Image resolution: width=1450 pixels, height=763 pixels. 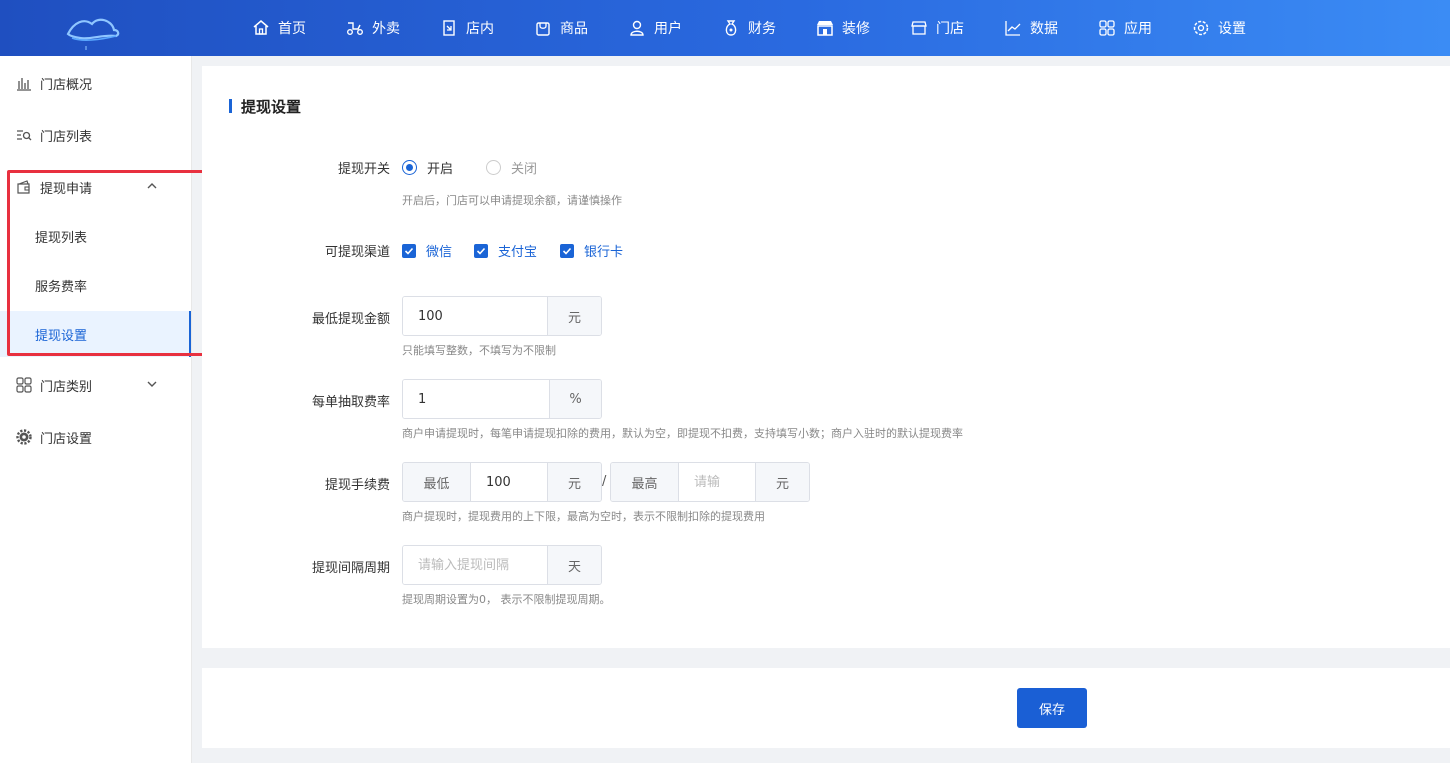 What do you see at coordinates (1232, 29) in the screenshot?
I see `nav-label: 设置` at bounding box center [1232, 29].